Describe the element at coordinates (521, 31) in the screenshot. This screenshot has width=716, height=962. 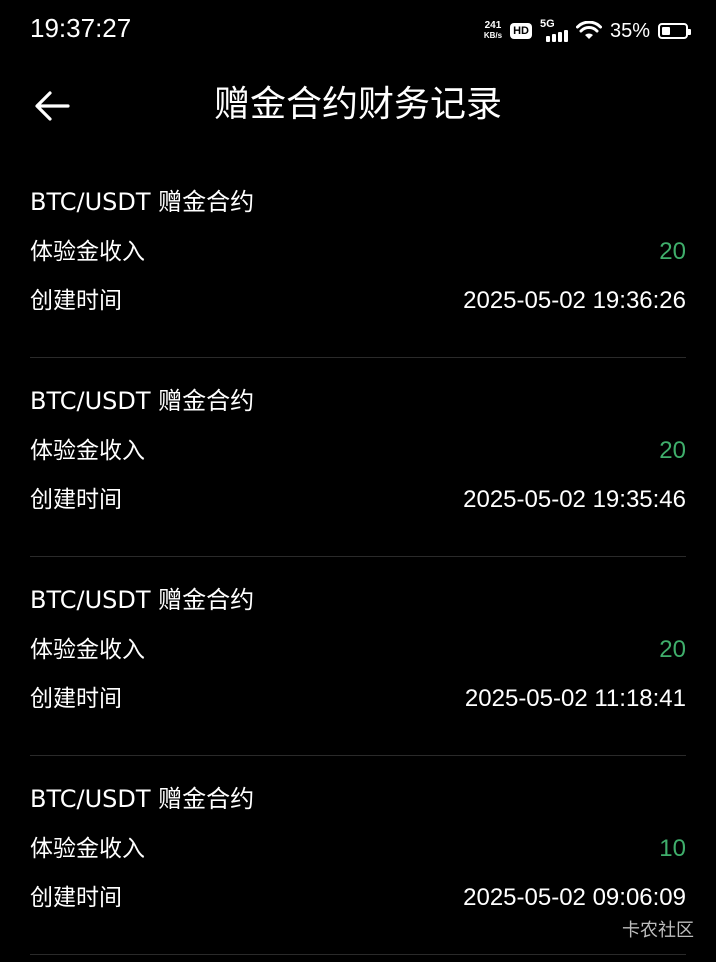
I see `hd-icon: HD` at that location.